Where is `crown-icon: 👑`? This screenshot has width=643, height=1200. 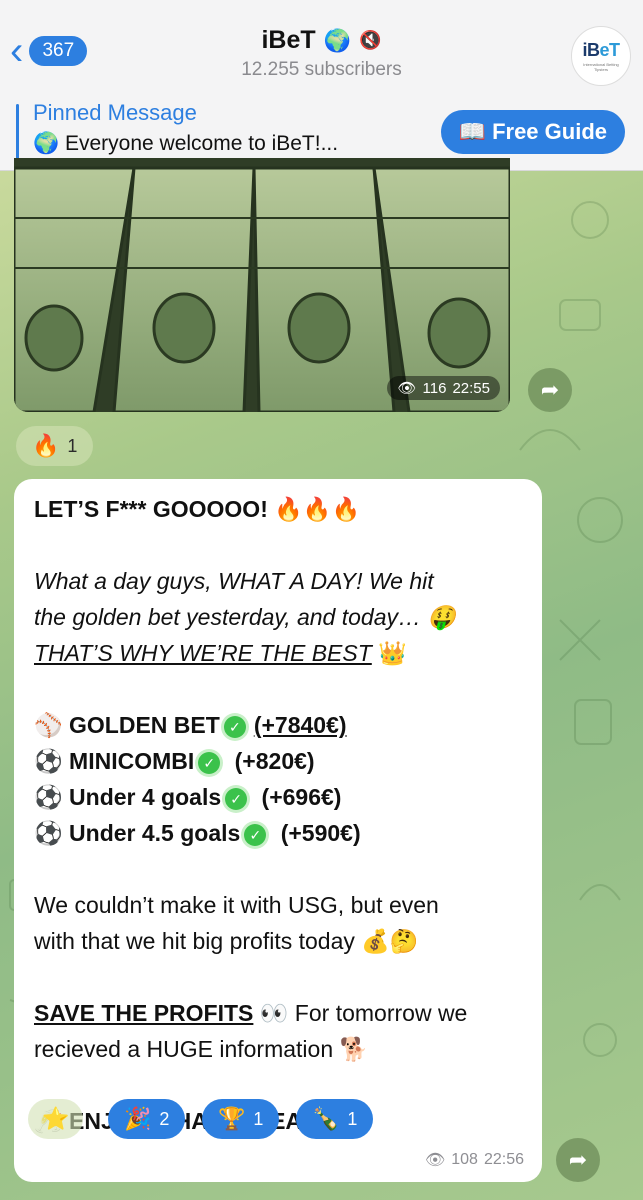
crown-icon: 👑 is located at coordinates (392, 653).